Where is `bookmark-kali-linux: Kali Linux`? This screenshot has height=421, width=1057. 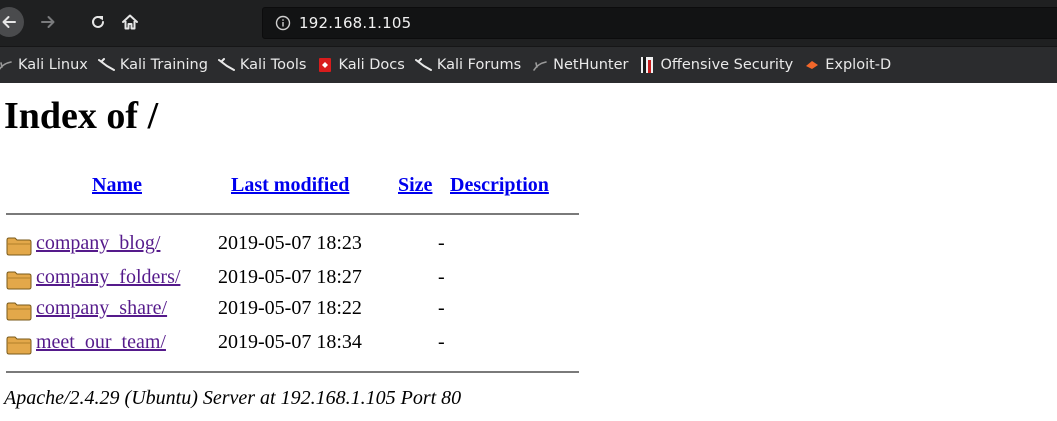
bookmark-kali-linux: Kali Linux is located at coordinates (46, 65).